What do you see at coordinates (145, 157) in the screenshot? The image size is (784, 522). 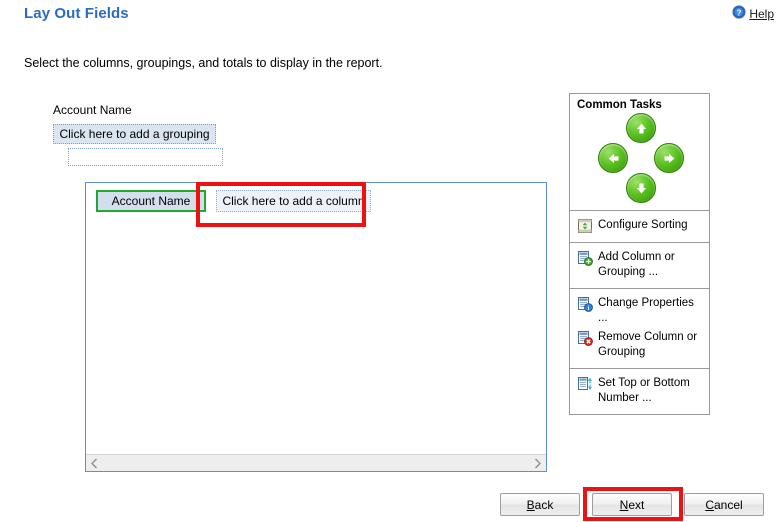 I see `empty-grouping-placeholder` at bounding box center [145, 157].